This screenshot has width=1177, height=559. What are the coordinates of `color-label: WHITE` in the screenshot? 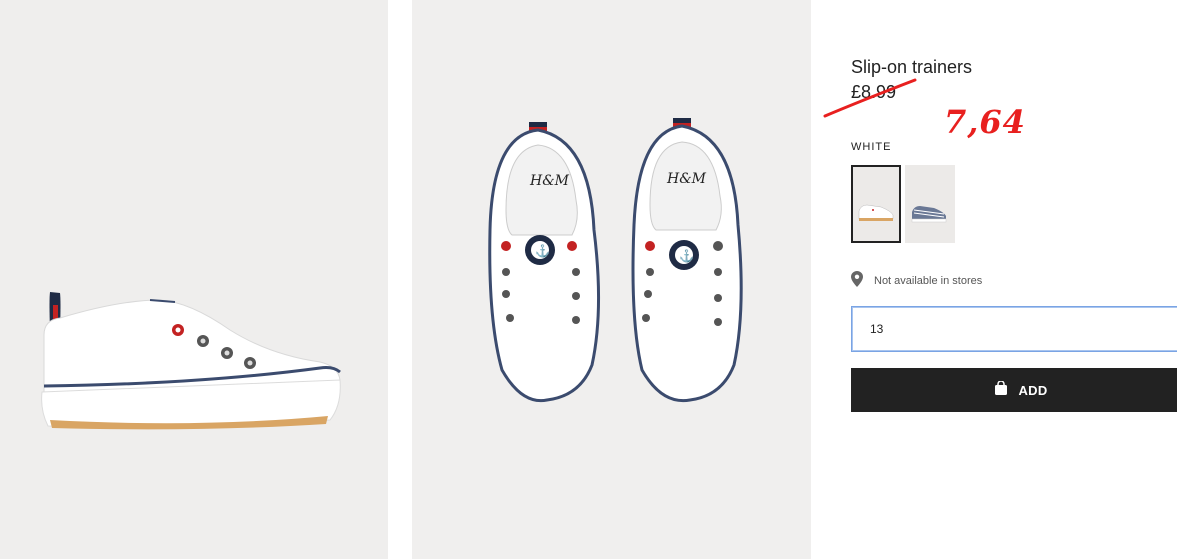 It's located at (871, 147).